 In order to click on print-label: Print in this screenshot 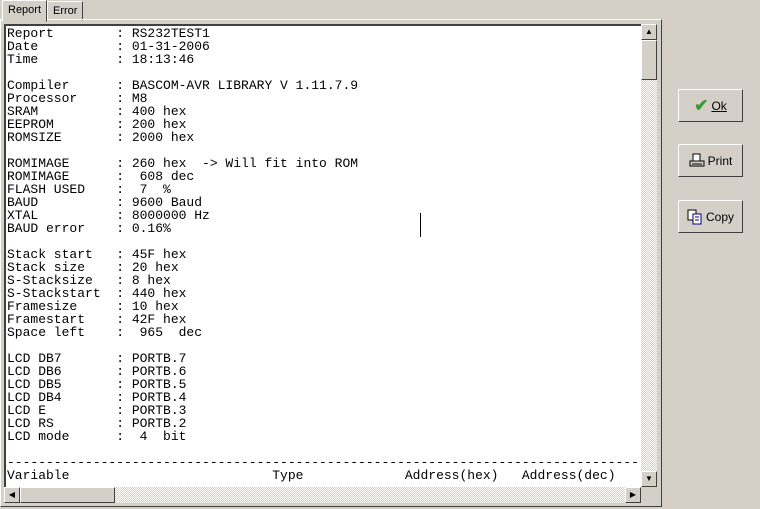, I will do `click(720, 160)`.